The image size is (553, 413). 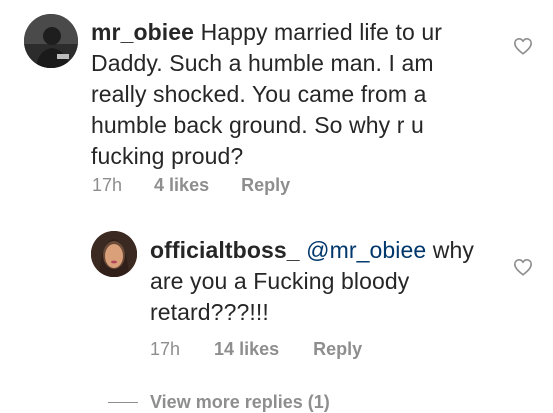 I want to click on divider-line, so click(x=123, y=402).